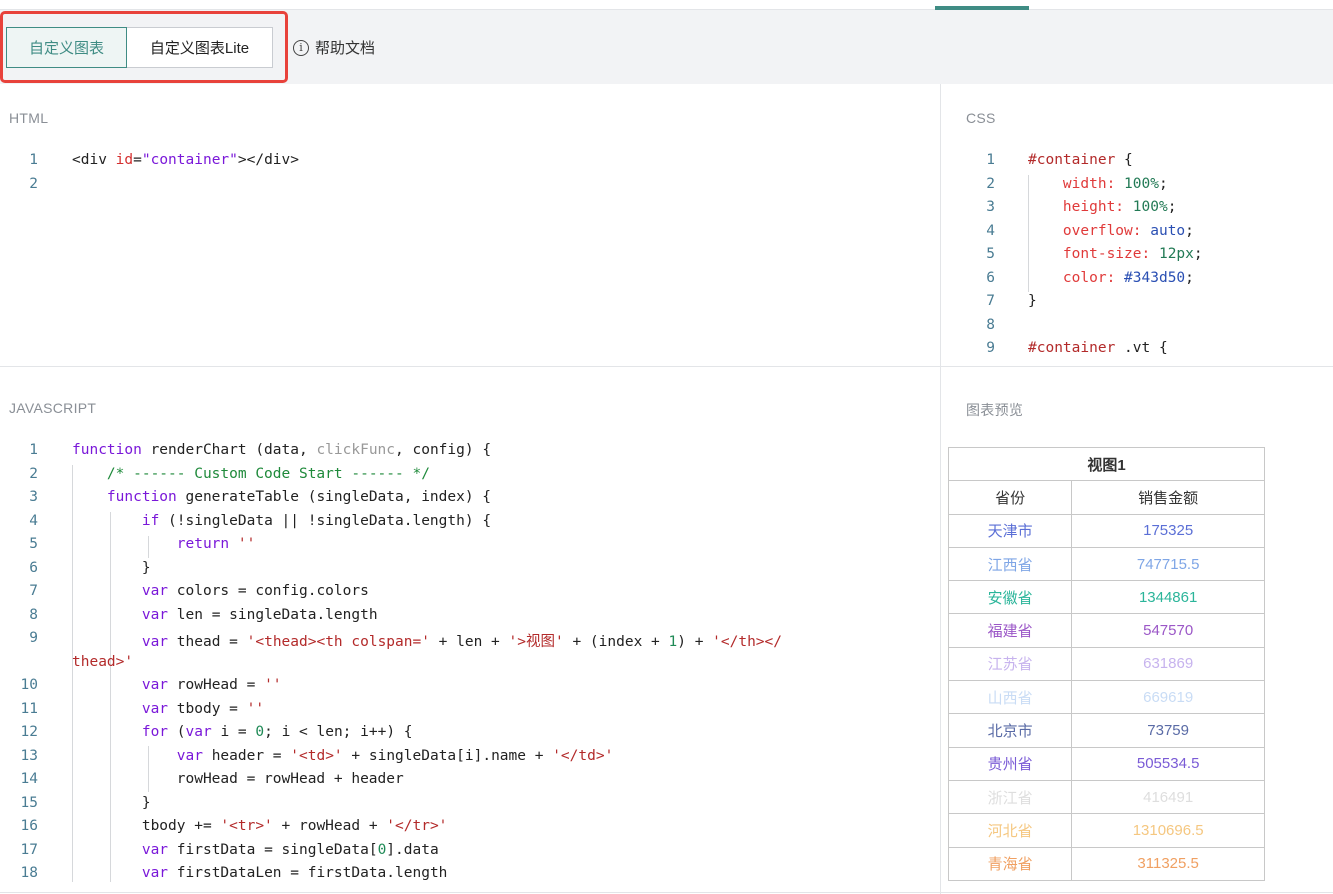 The image size is (1333, 894). Describe the element at coordinates (33, 544) in the screenshot. I see `line-number: 5` at that location.